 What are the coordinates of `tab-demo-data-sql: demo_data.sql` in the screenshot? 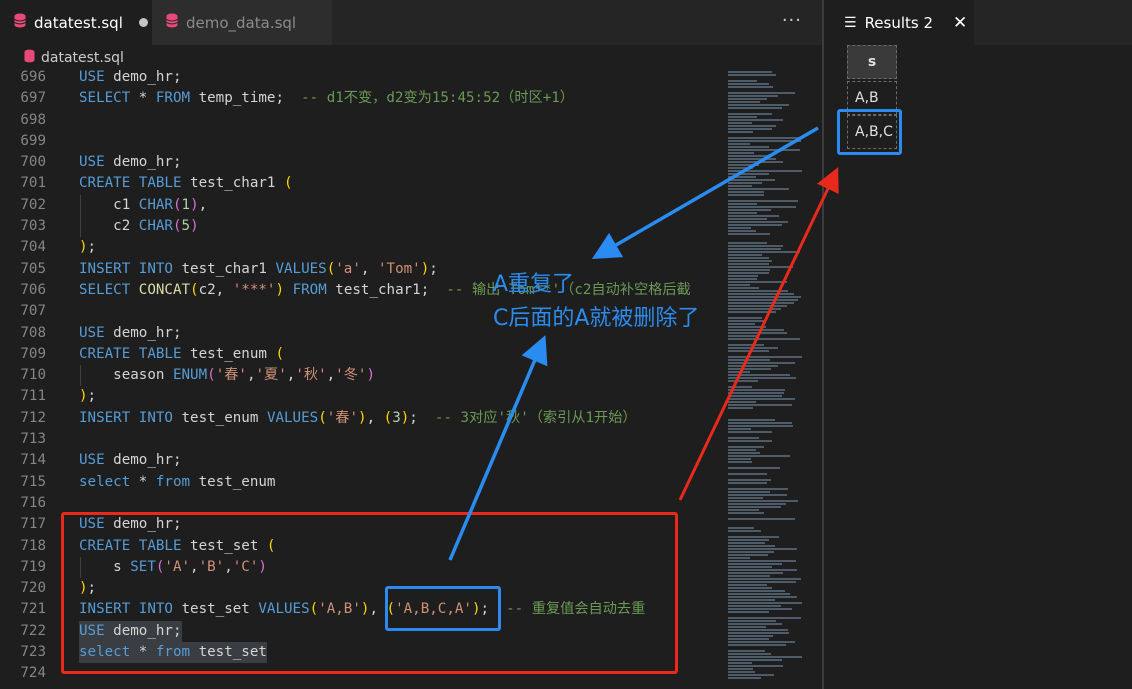 It's located at (242, 22).